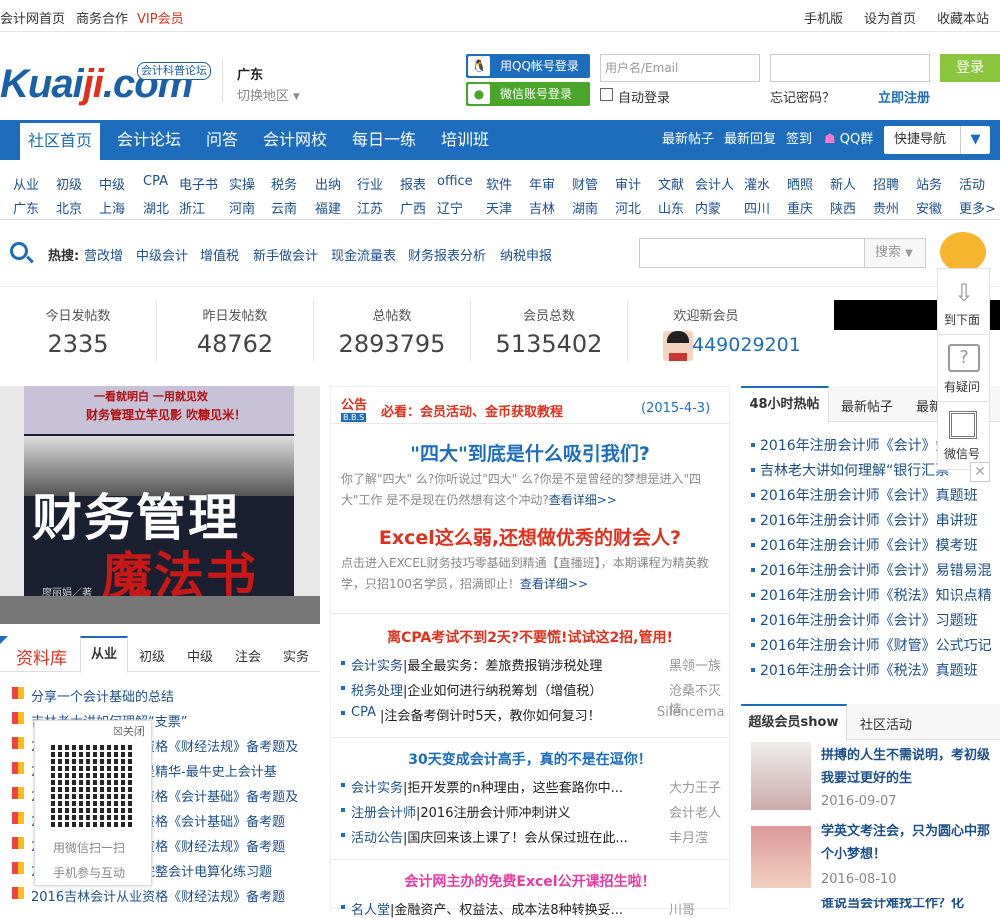 This screenshot has height=918, width=1000. What do you see at coordinates (843, 207) in the screenshot?
I see `region-link: 陕西` at bounding box center [843, 207].